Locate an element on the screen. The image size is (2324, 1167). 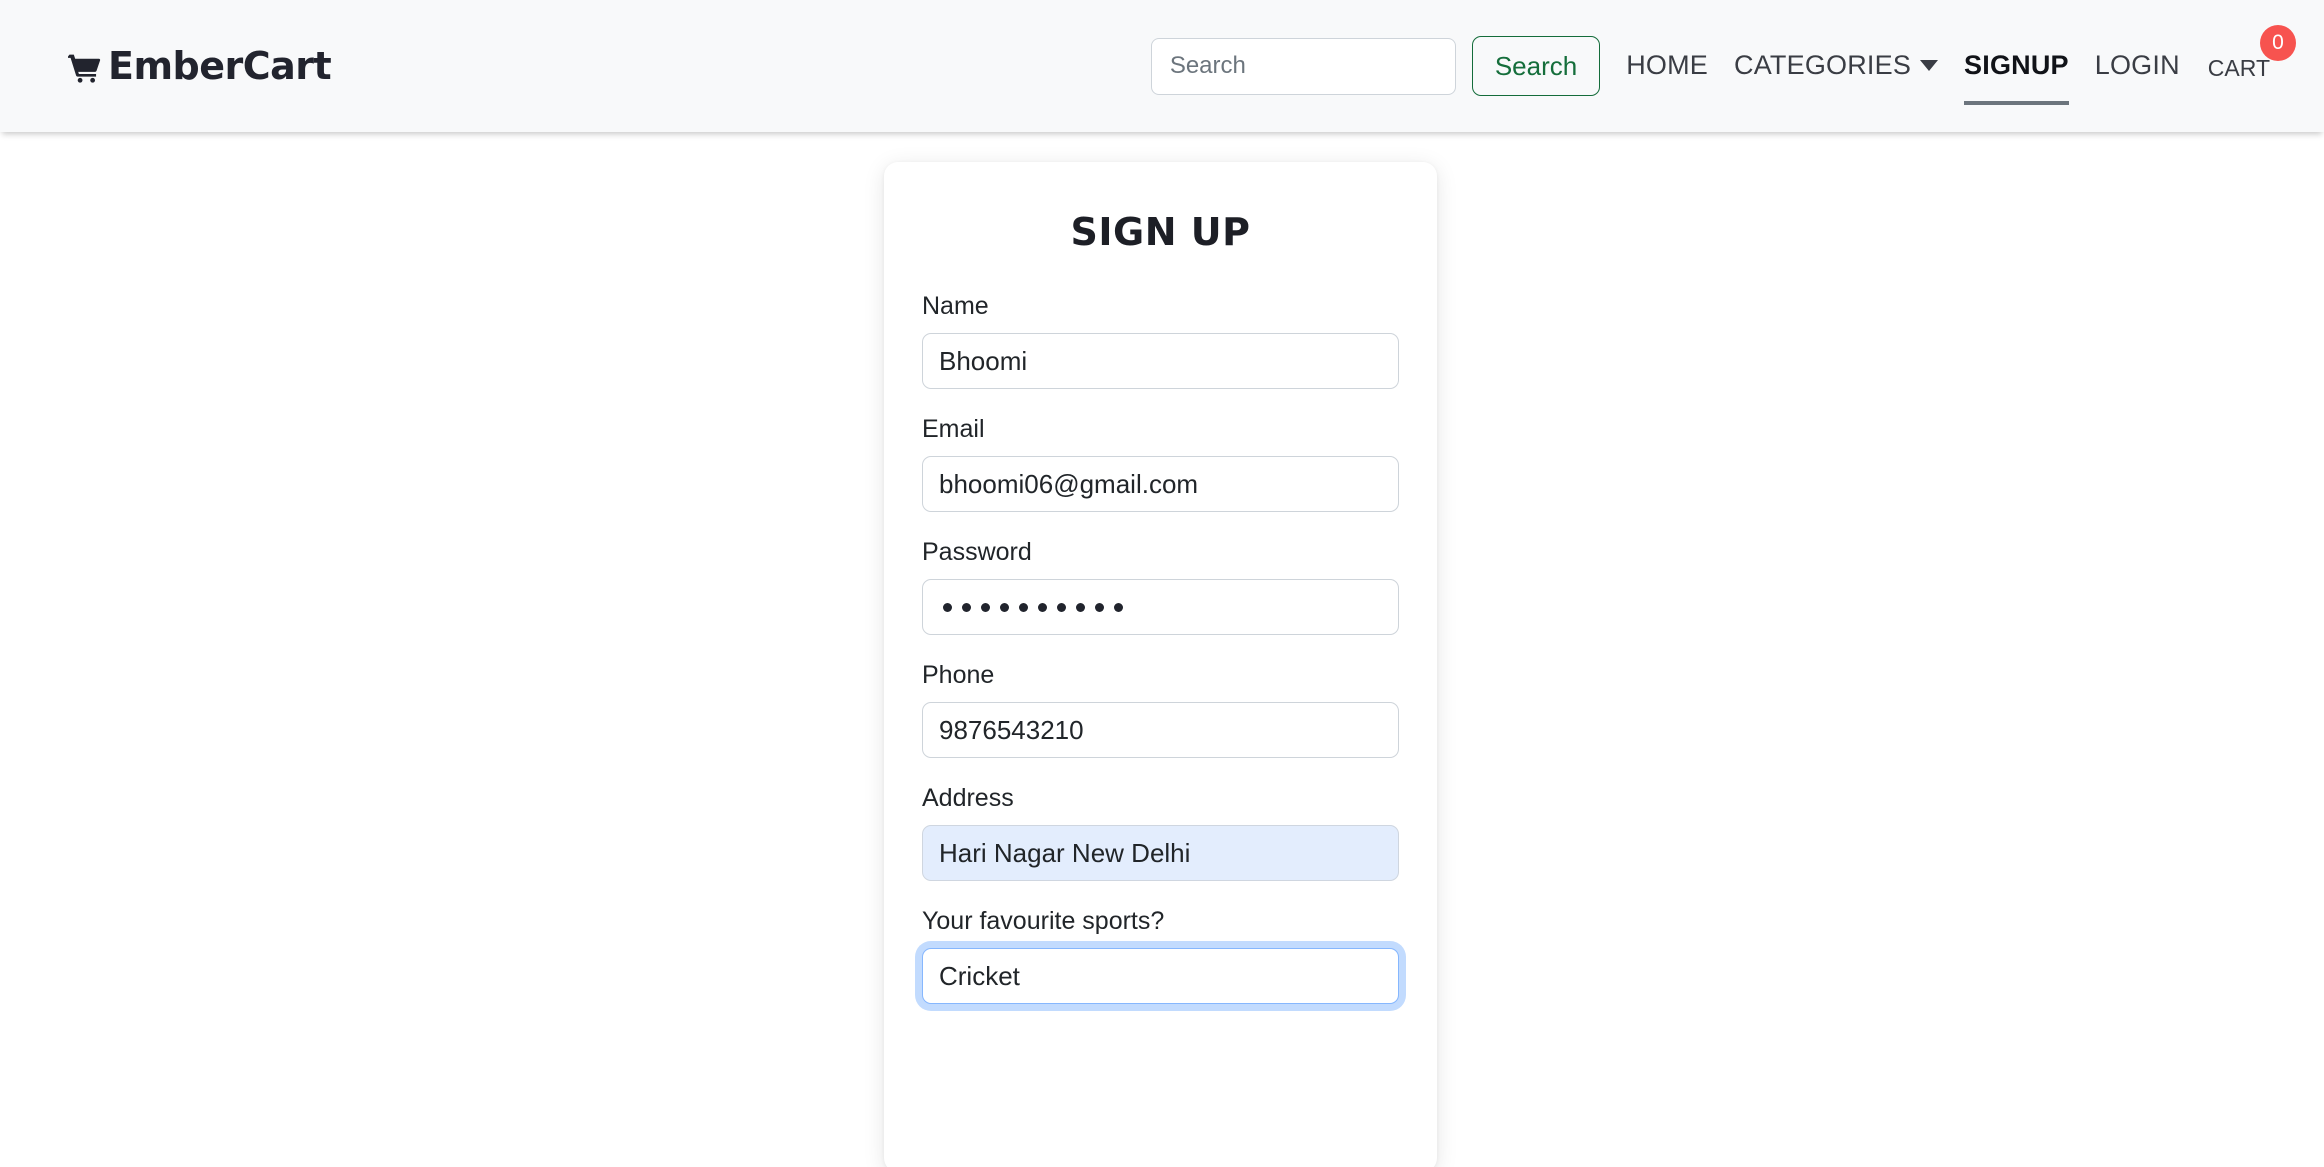
favourite-sports-input is located at coordinates (1160, 976).